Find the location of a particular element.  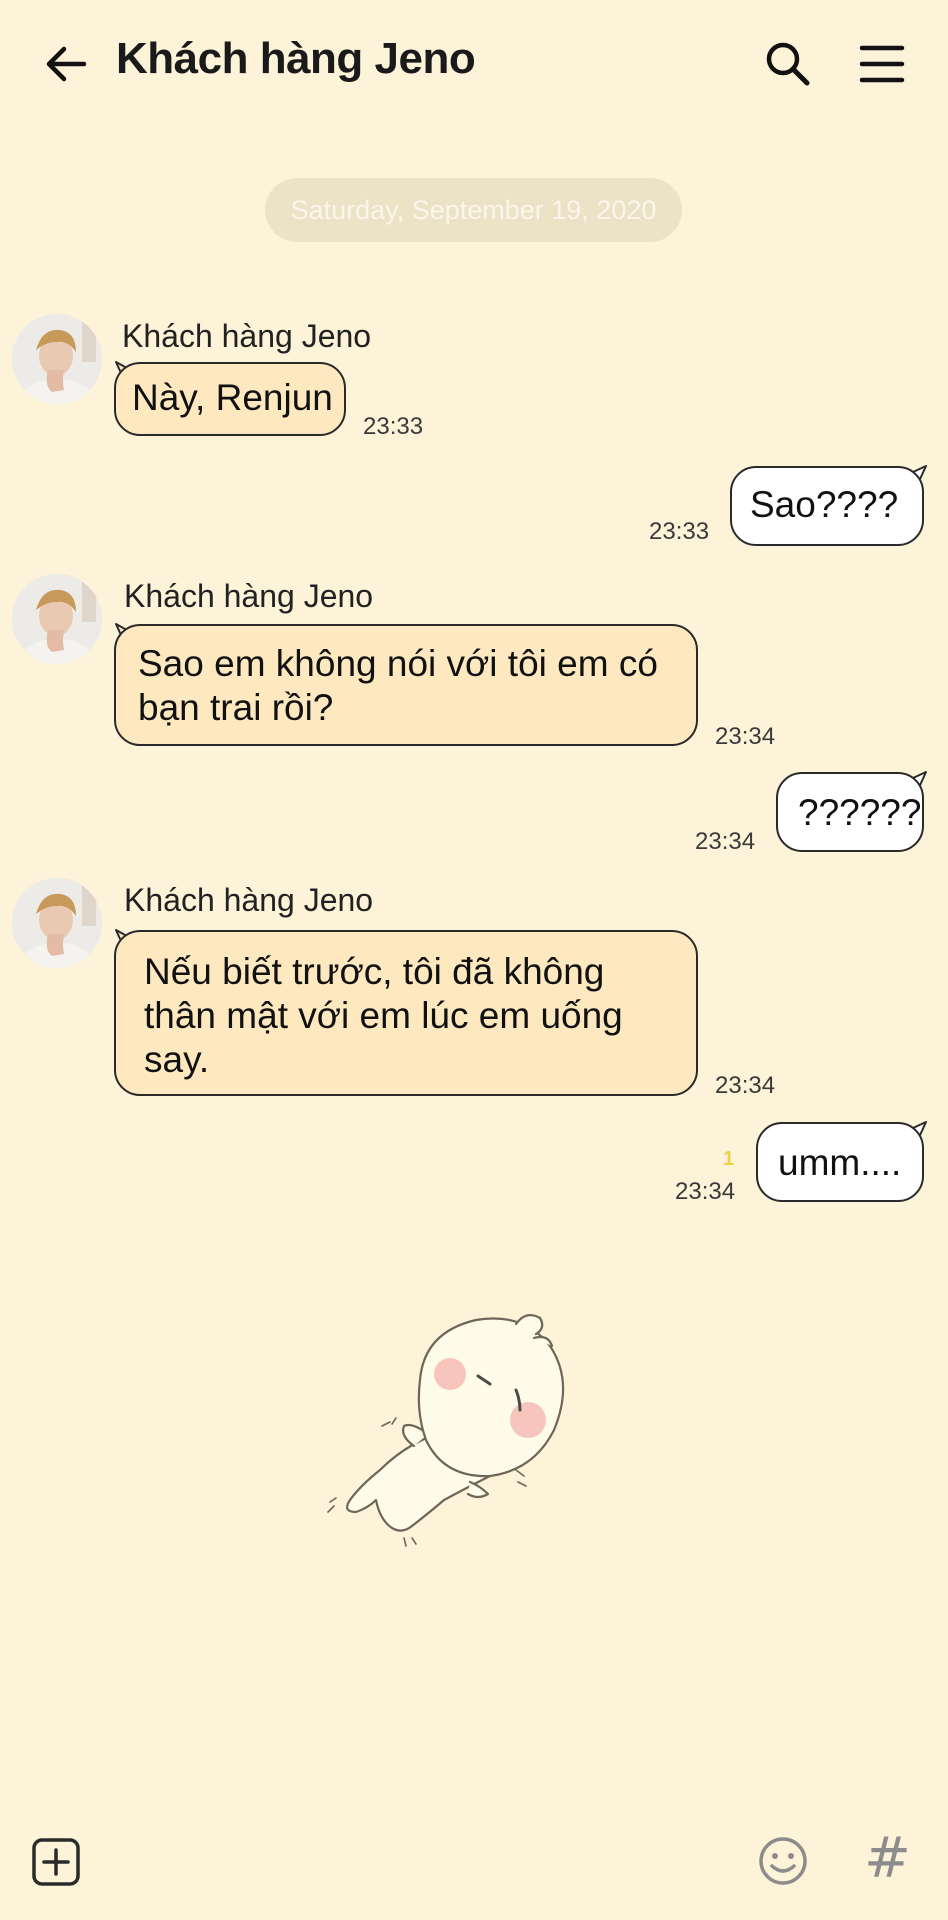

back-arrow-icon is located at coordinates (66, 64).